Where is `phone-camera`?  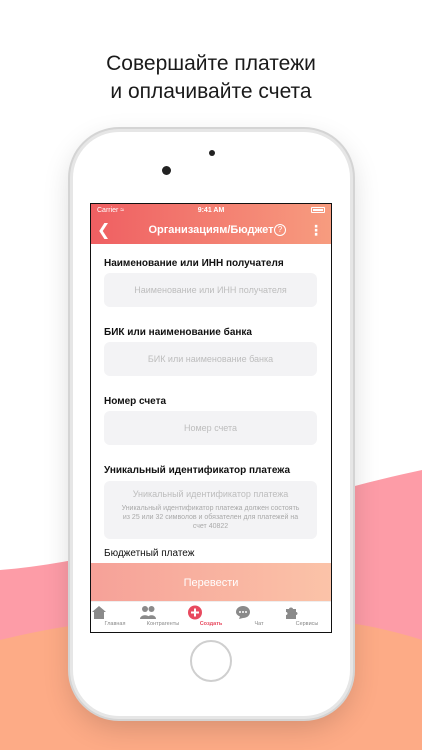 phone-camera is located at coordinates (166, 170).